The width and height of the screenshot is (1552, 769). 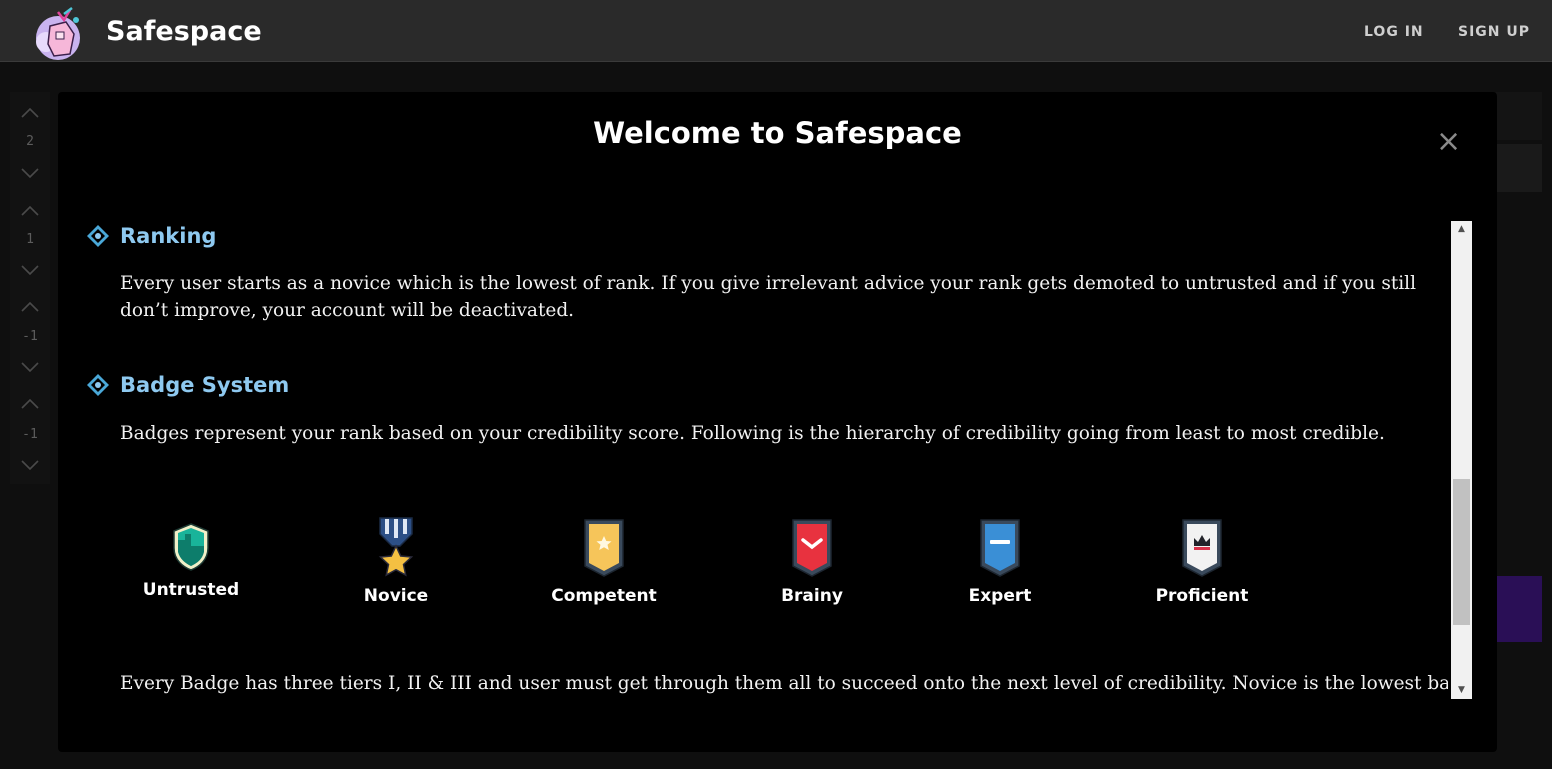 I want to click on close-button: ×, so click(x=1448, y=142).